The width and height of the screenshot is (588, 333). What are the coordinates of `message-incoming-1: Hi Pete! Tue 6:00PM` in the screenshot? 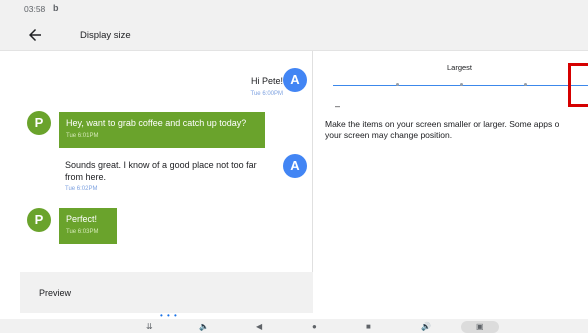 It's located at (253, 88).